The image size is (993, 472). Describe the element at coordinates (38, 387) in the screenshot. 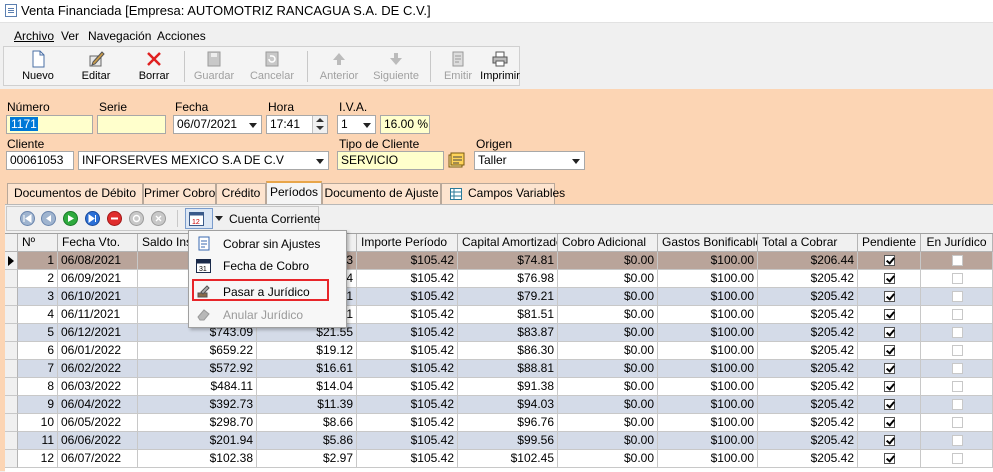

I see `cell-numero: 8` at that location.